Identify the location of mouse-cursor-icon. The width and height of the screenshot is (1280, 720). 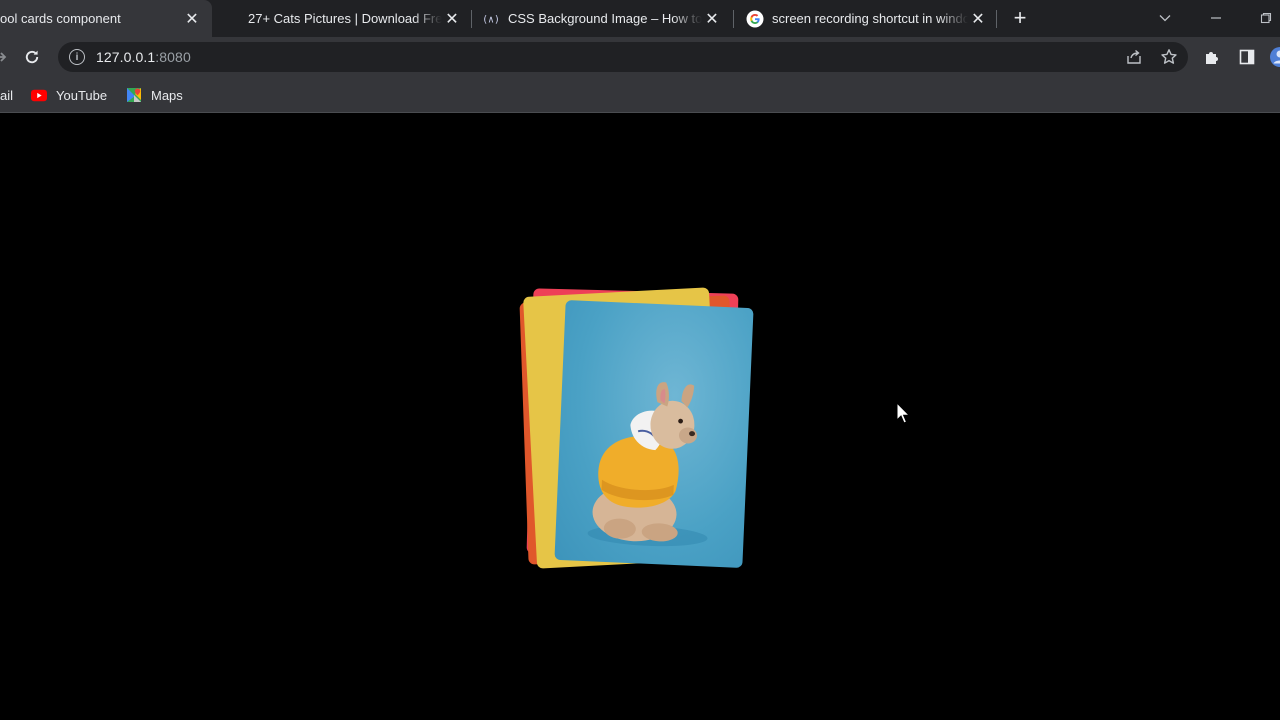
(903, 413).